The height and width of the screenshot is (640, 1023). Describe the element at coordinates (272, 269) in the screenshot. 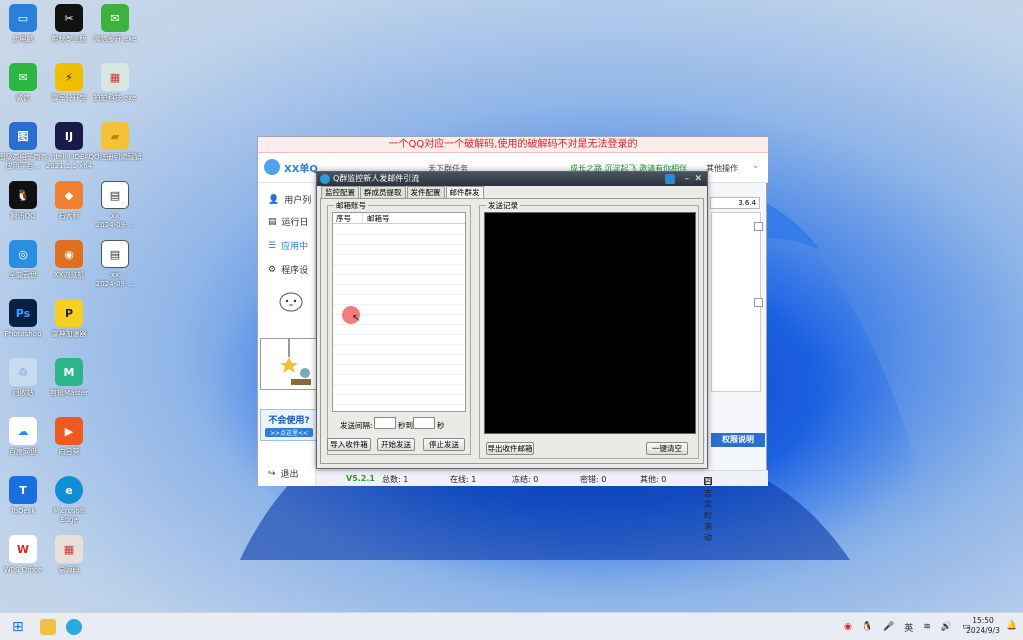

I see `gear-icon: ⚙` at that location.